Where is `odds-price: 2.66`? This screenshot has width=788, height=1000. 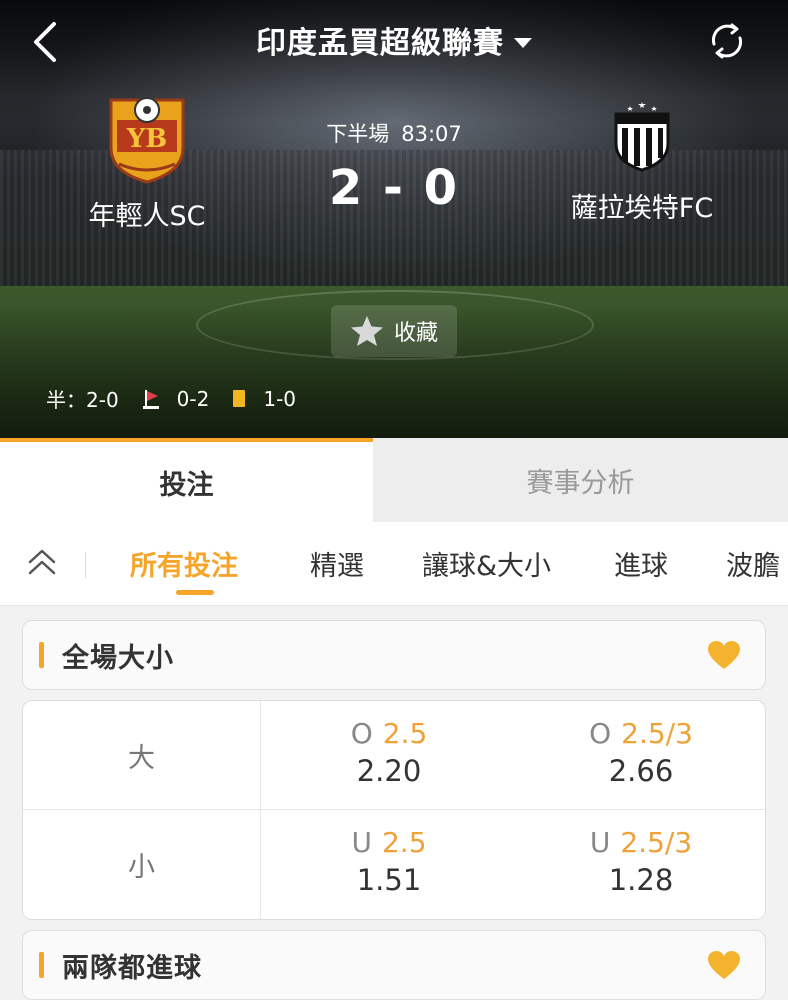 odds-price: 2.66 is located at coordinates (641, 771).